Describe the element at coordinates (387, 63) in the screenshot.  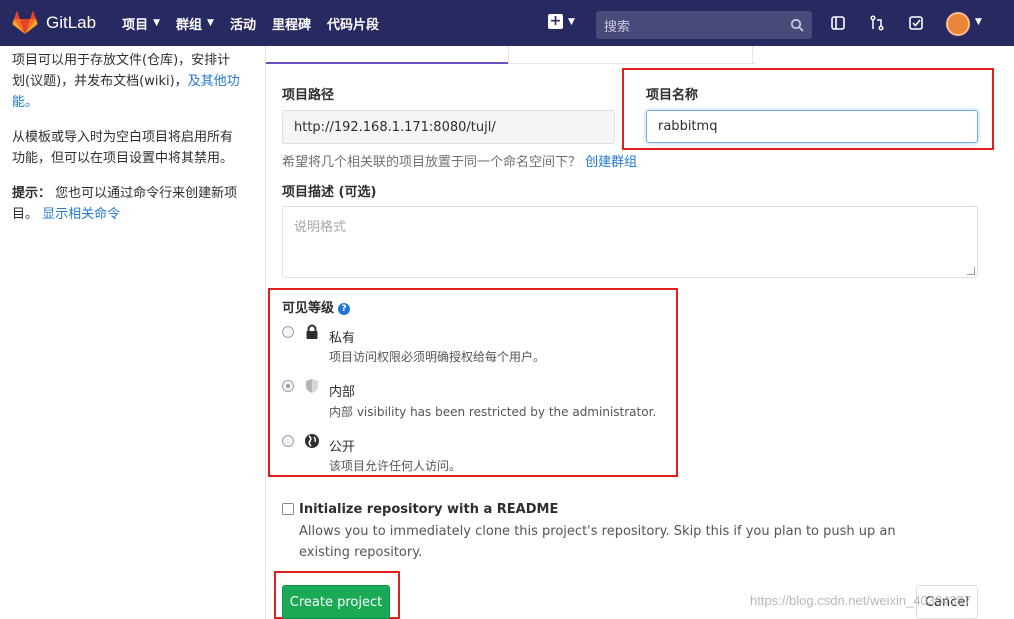
I see `tab-blank-project-active` at that location.